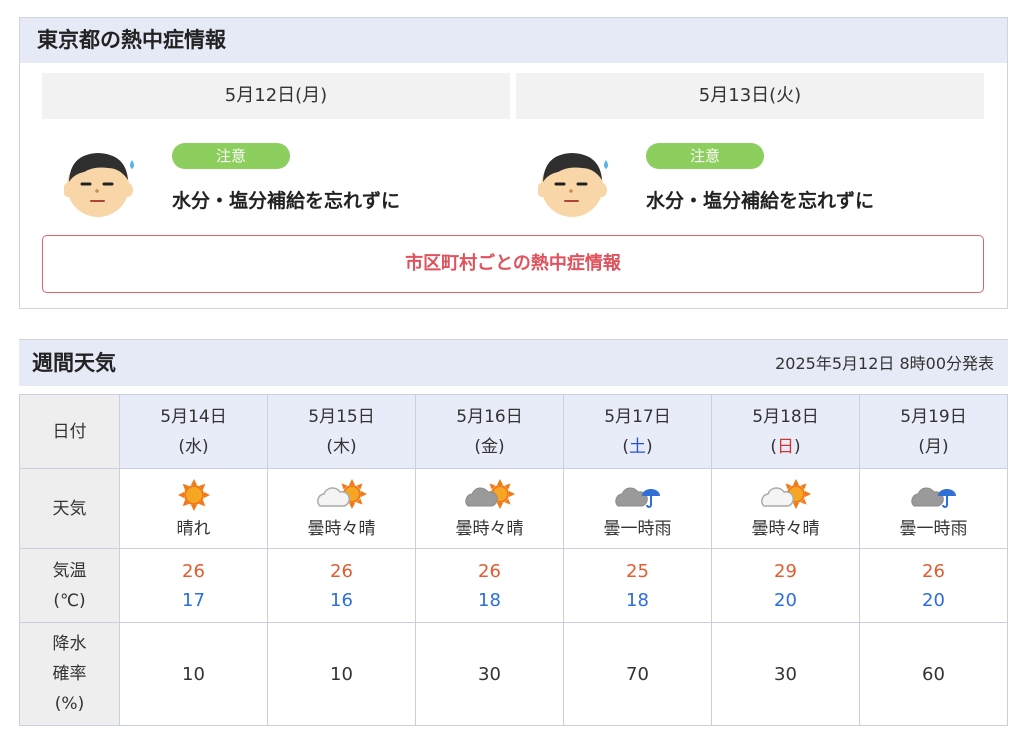 This screenshot has width=1024, height=747. Describe the element at coordinates (193, 600) in the screenshot. I see `min-temp: 17` at that location.